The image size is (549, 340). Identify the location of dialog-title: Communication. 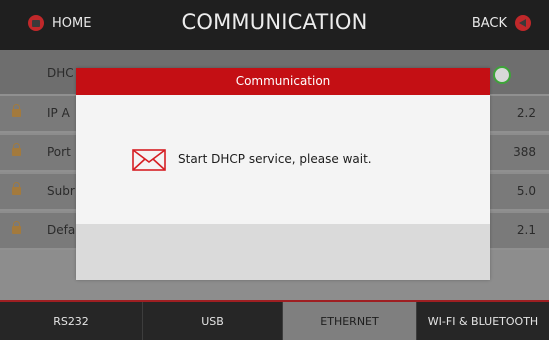
(283, 81).